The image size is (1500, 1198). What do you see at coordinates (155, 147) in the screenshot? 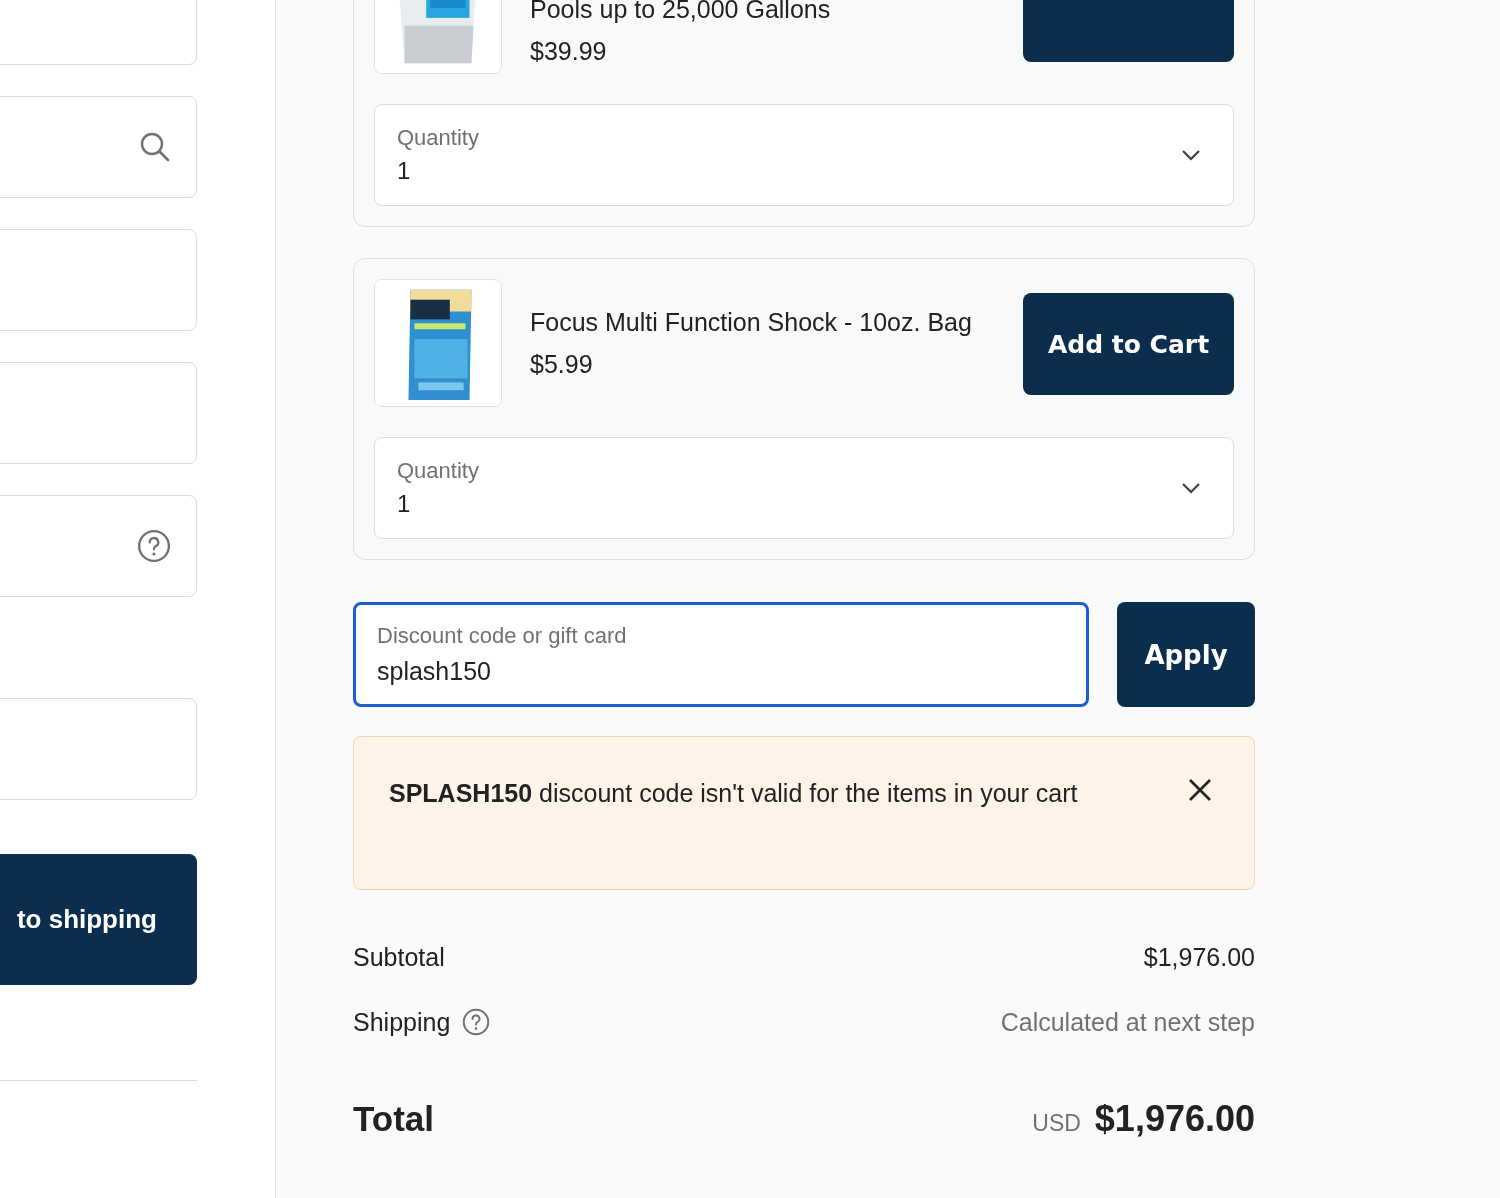
I see `search-icon` at bounding box center [155, 147].